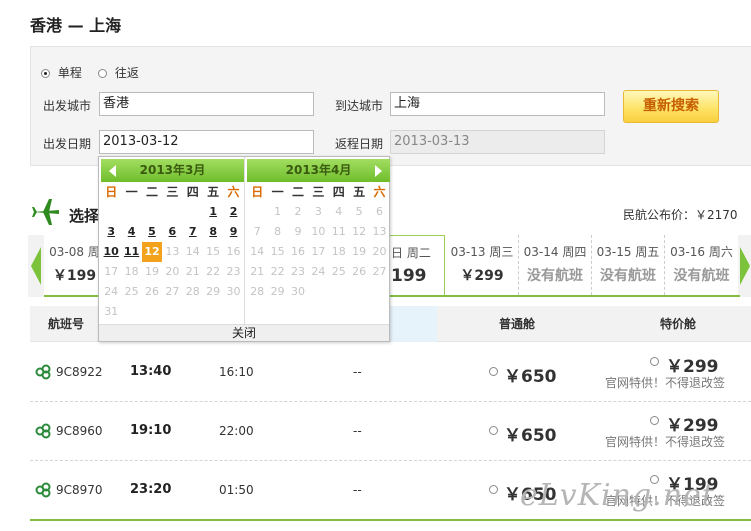  I want to click on calendar-day: 29, so click(213, 291).